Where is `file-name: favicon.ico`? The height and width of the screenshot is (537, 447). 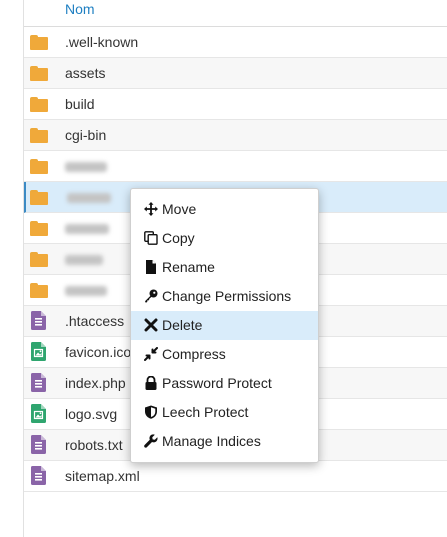 file-name: favicon.ico is located at coordinates (98, 352).